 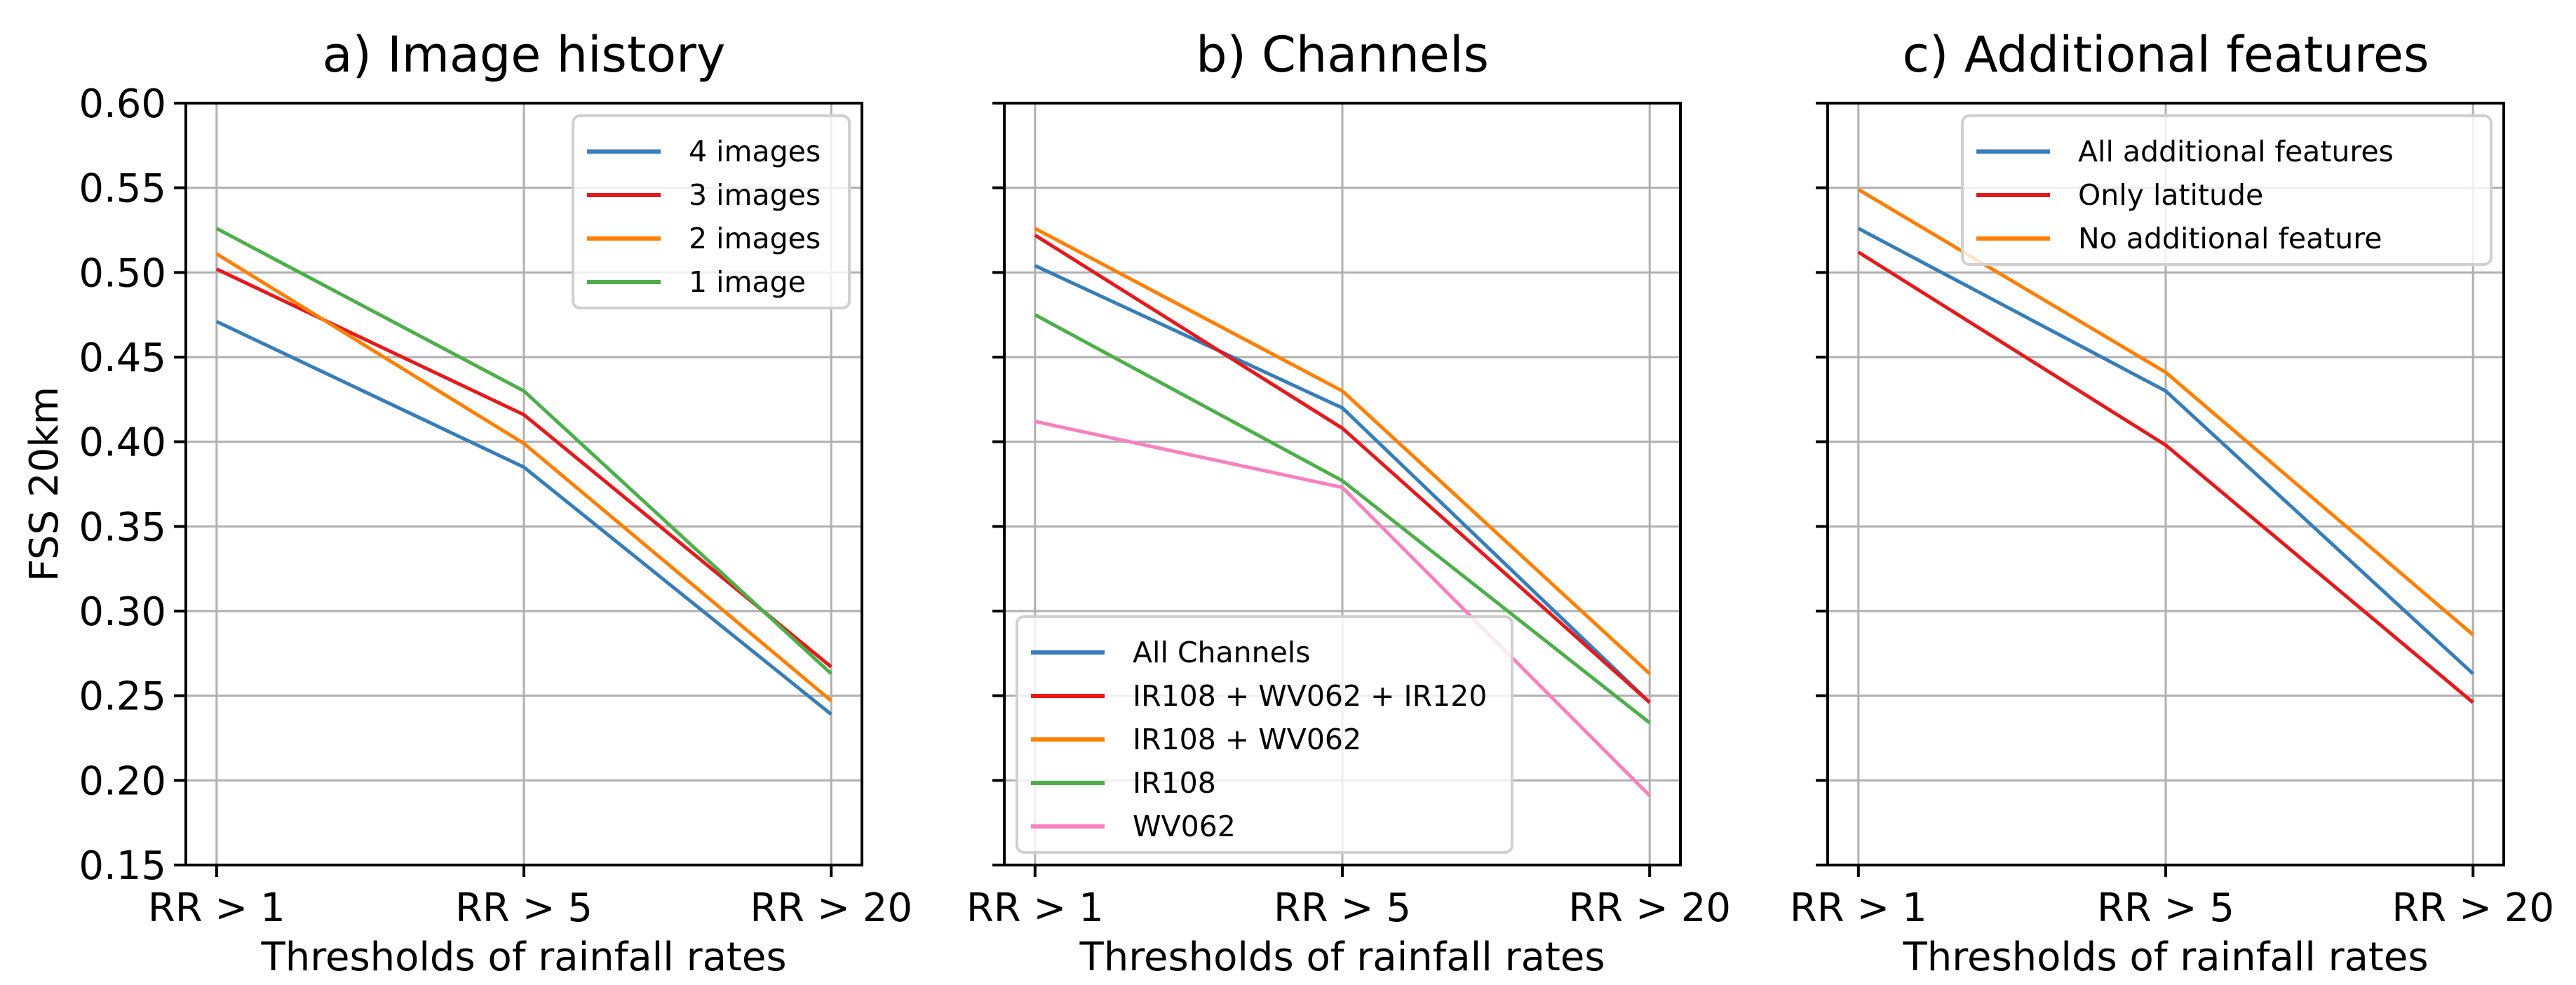 What do you see at coordinates (1310, 696) in the screenshot?
I see `legend-label: IR108 + WV062 + IR120` at bounding box center [1310, 696].